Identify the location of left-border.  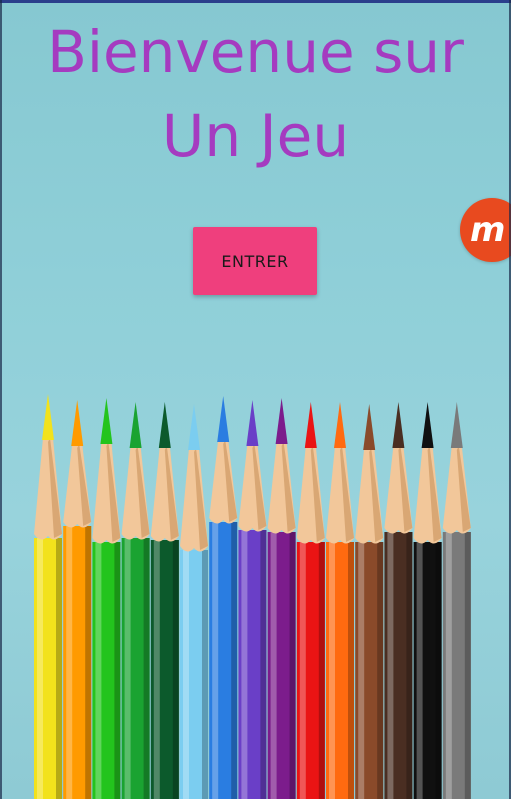
(1, 399).